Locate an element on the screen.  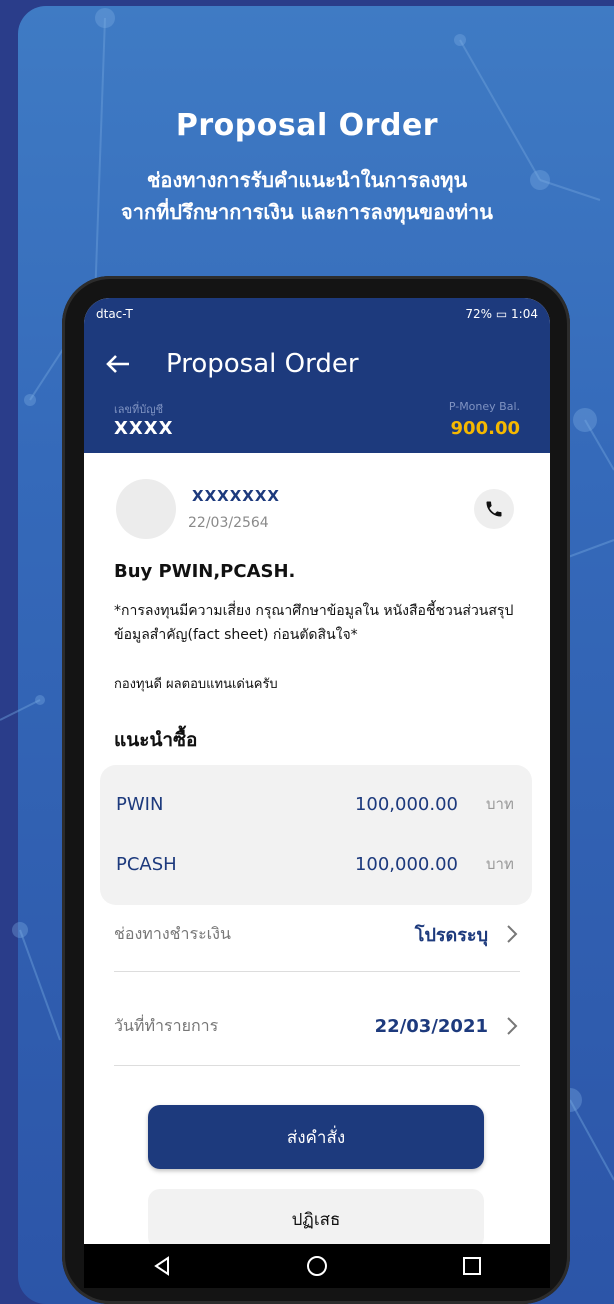
page-title: Proposal Order is located at coordinates (262, 364).